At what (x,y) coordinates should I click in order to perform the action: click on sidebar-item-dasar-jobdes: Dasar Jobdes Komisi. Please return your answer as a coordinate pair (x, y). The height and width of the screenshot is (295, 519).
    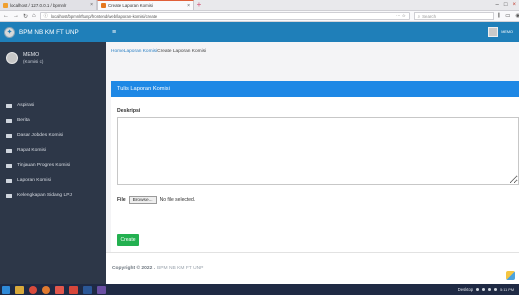
    Looking at the image, I should click on (53, 135).